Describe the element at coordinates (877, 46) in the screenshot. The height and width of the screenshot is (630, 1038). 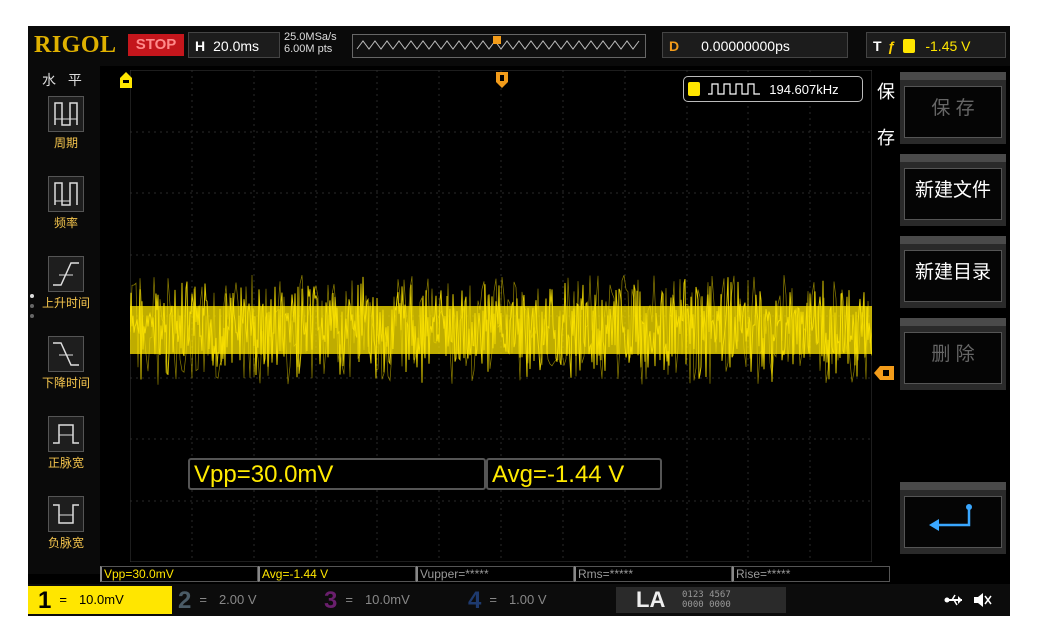
I see `trigger-key: T` at that location.